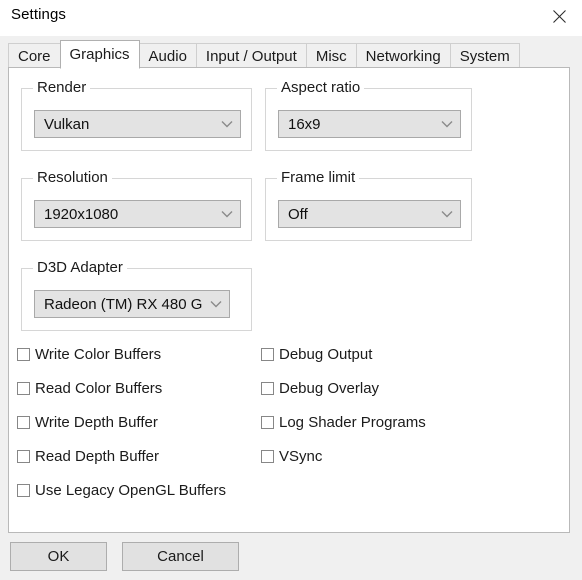 This screenshot has width=582, height=580. I want to click on cancel-button: Cancel, so click(180, 556).